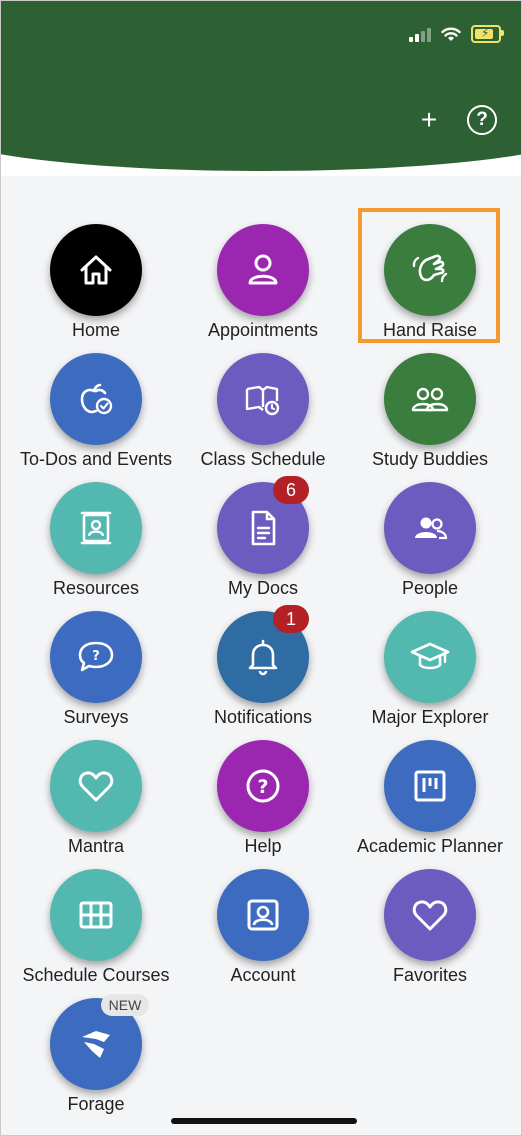  Describe the element at coordinates (263, 975) in the screenshot. I see `tile-label: Account` at that location.